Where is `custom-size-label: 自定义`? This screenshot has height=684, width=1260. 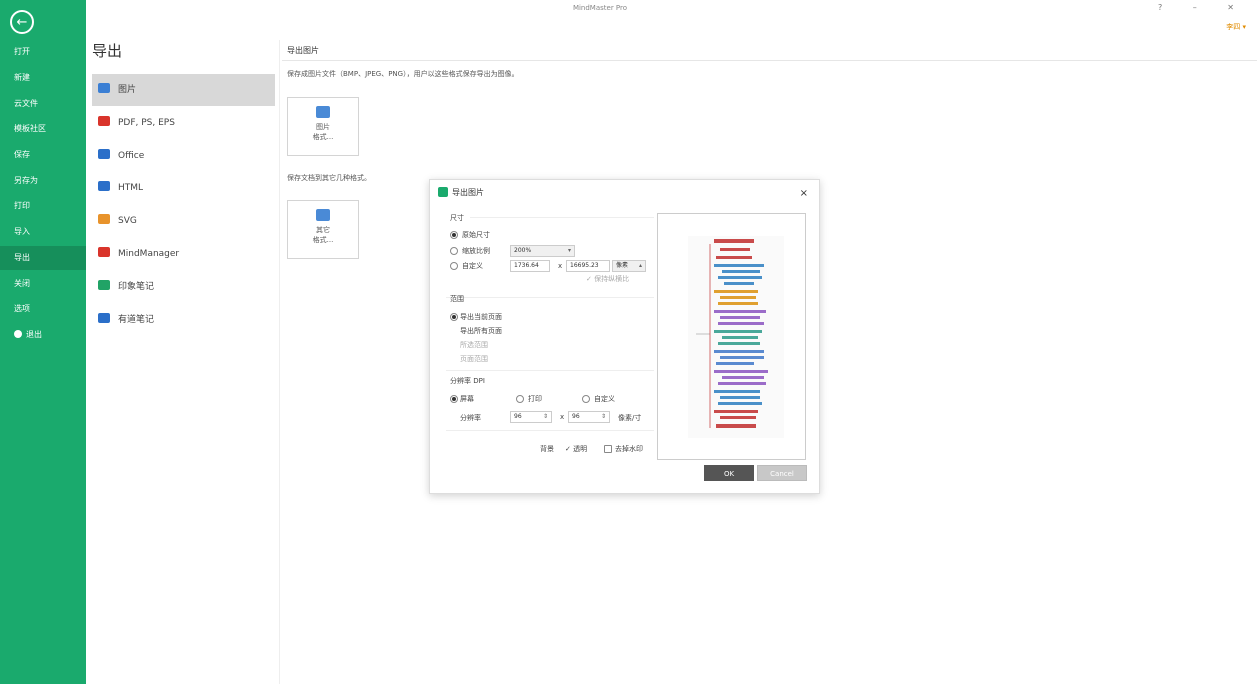
custom-size-label: 自定义 is located at coordinates (472, 266).